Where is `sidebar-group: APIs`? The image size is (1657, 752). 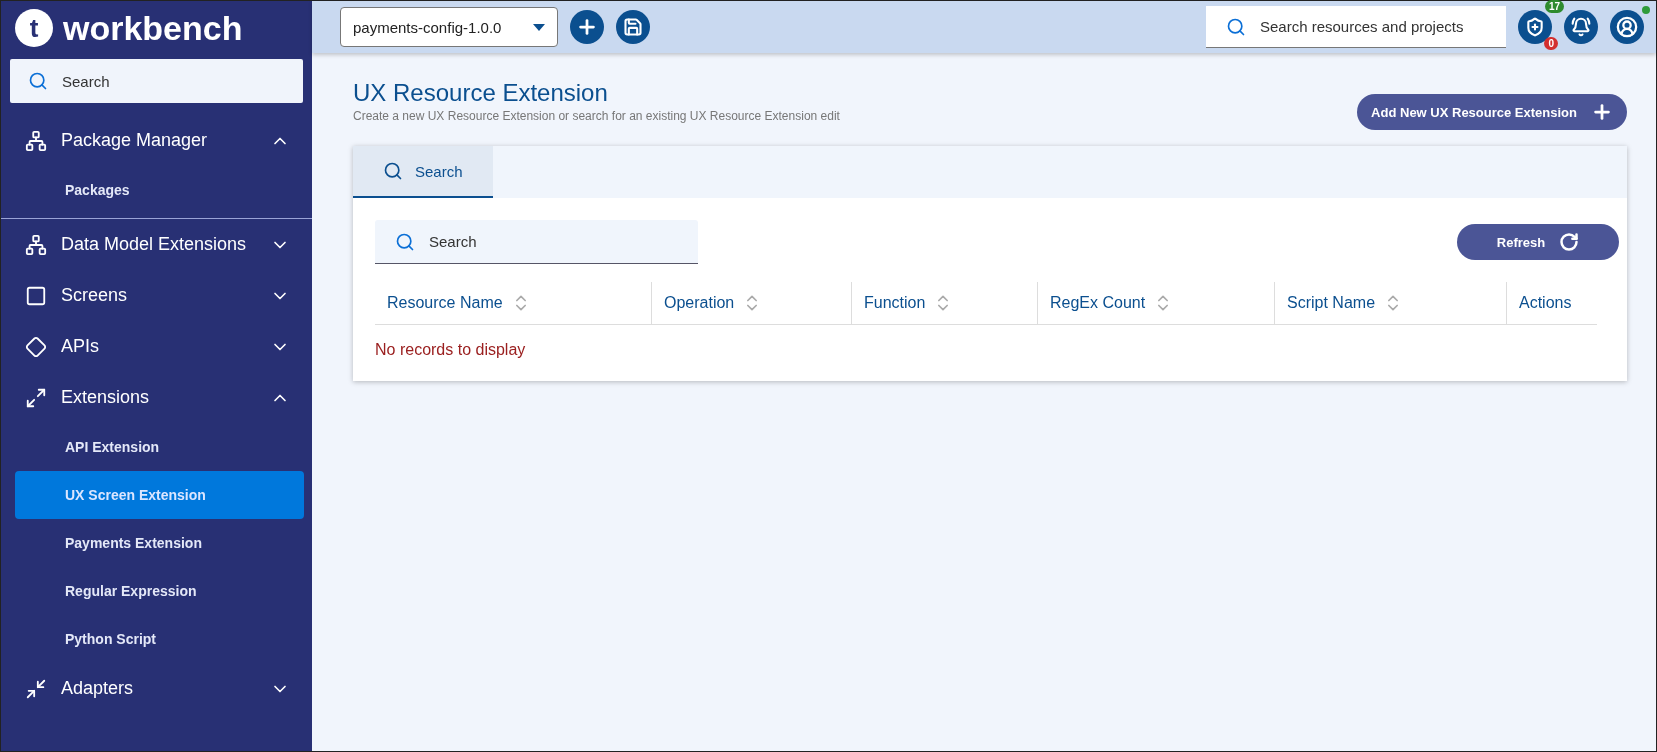
sidebar-group: APIs is located at coordinates (156, 346).